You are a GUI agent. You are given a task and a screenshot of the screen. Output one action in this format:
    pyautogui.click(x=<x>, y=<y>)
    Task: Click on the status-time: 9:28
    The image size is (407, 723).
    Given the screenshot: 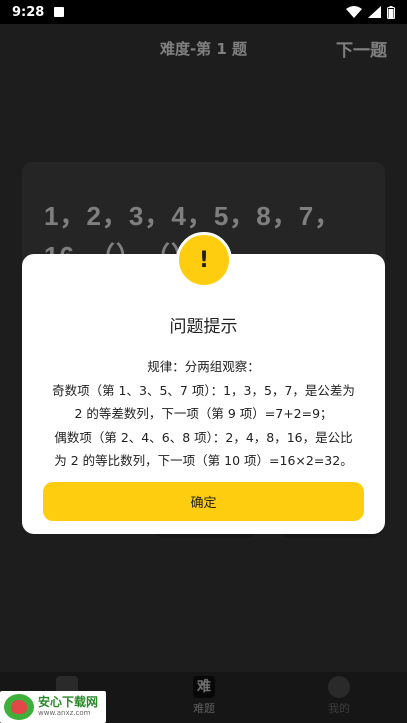 What is the action you would take?
    pyautogui.click(x=28, y=12)
    